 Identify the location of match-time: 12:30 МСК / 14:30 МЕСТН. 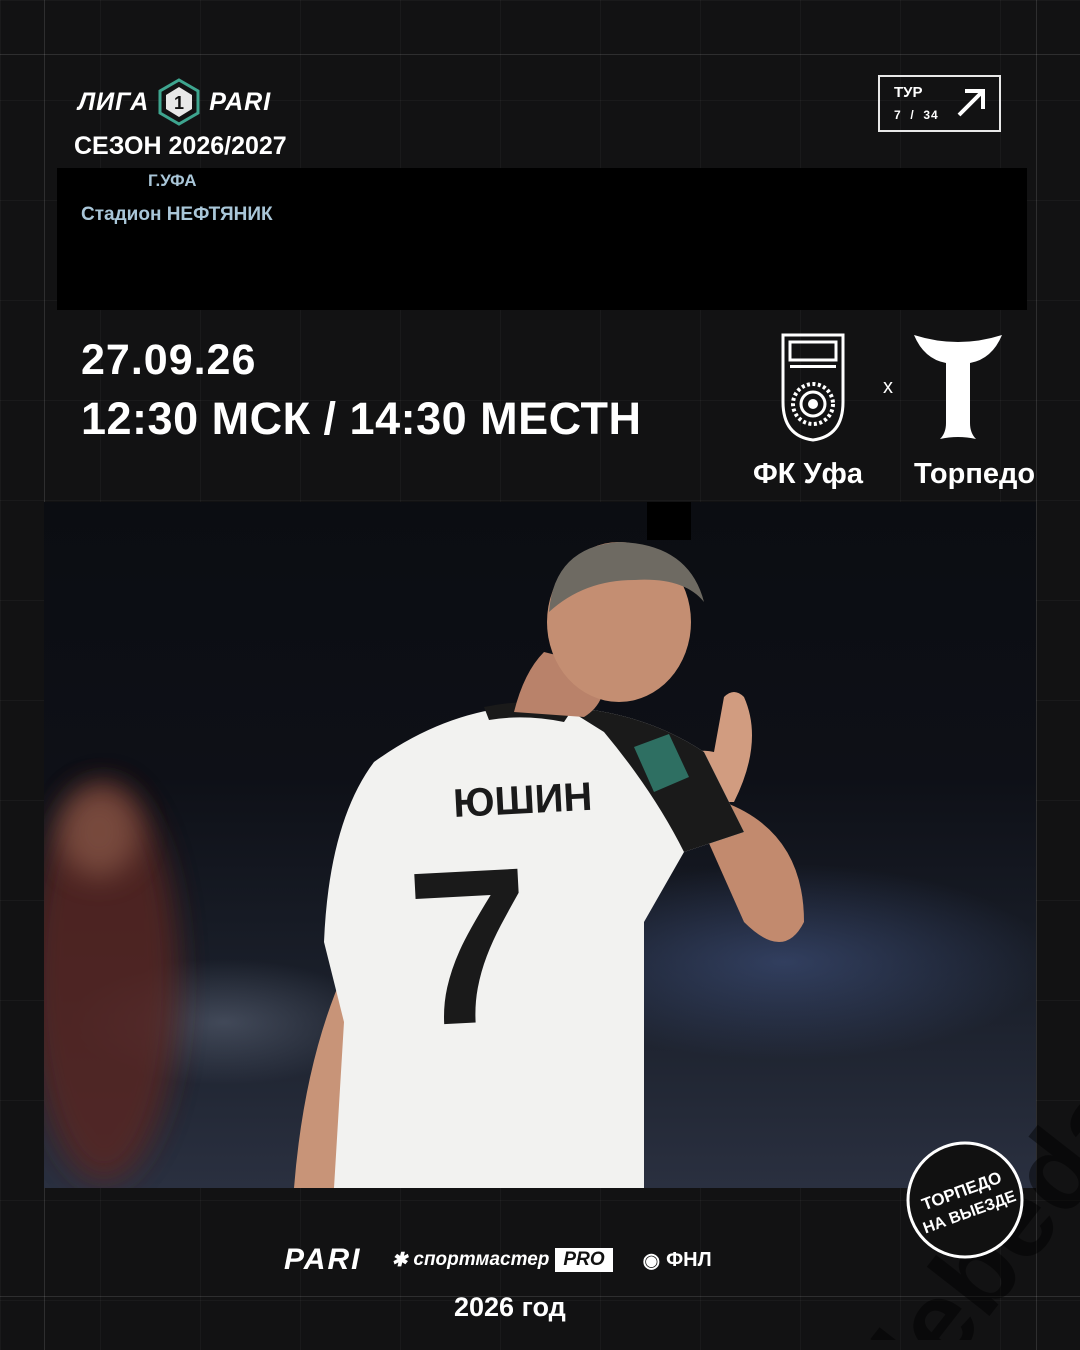
(361, 418).